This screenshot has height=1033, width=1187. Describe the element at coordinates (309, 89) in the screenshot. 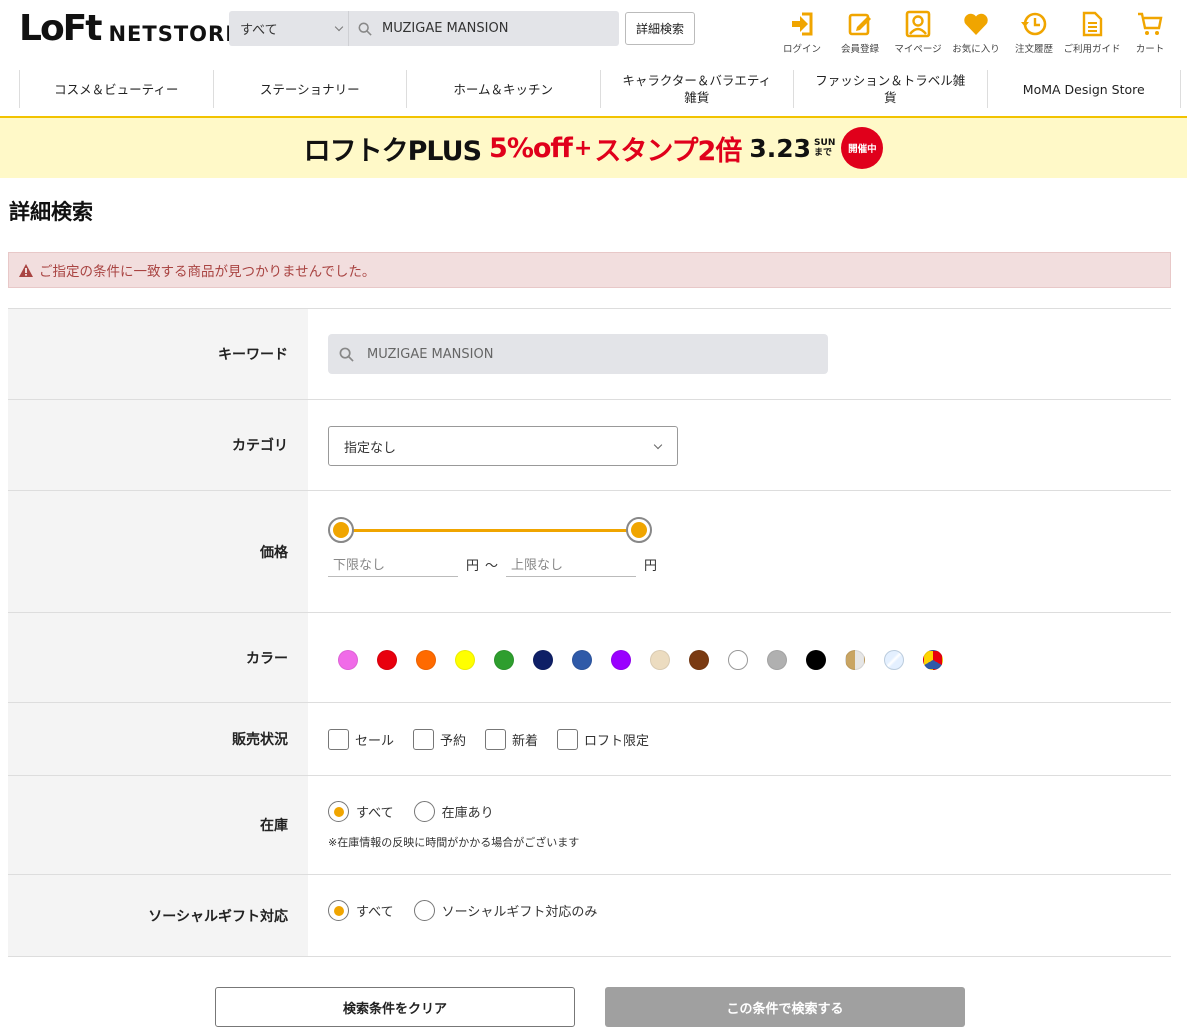

I see `category-stationery: ステーショナリー` at that location.